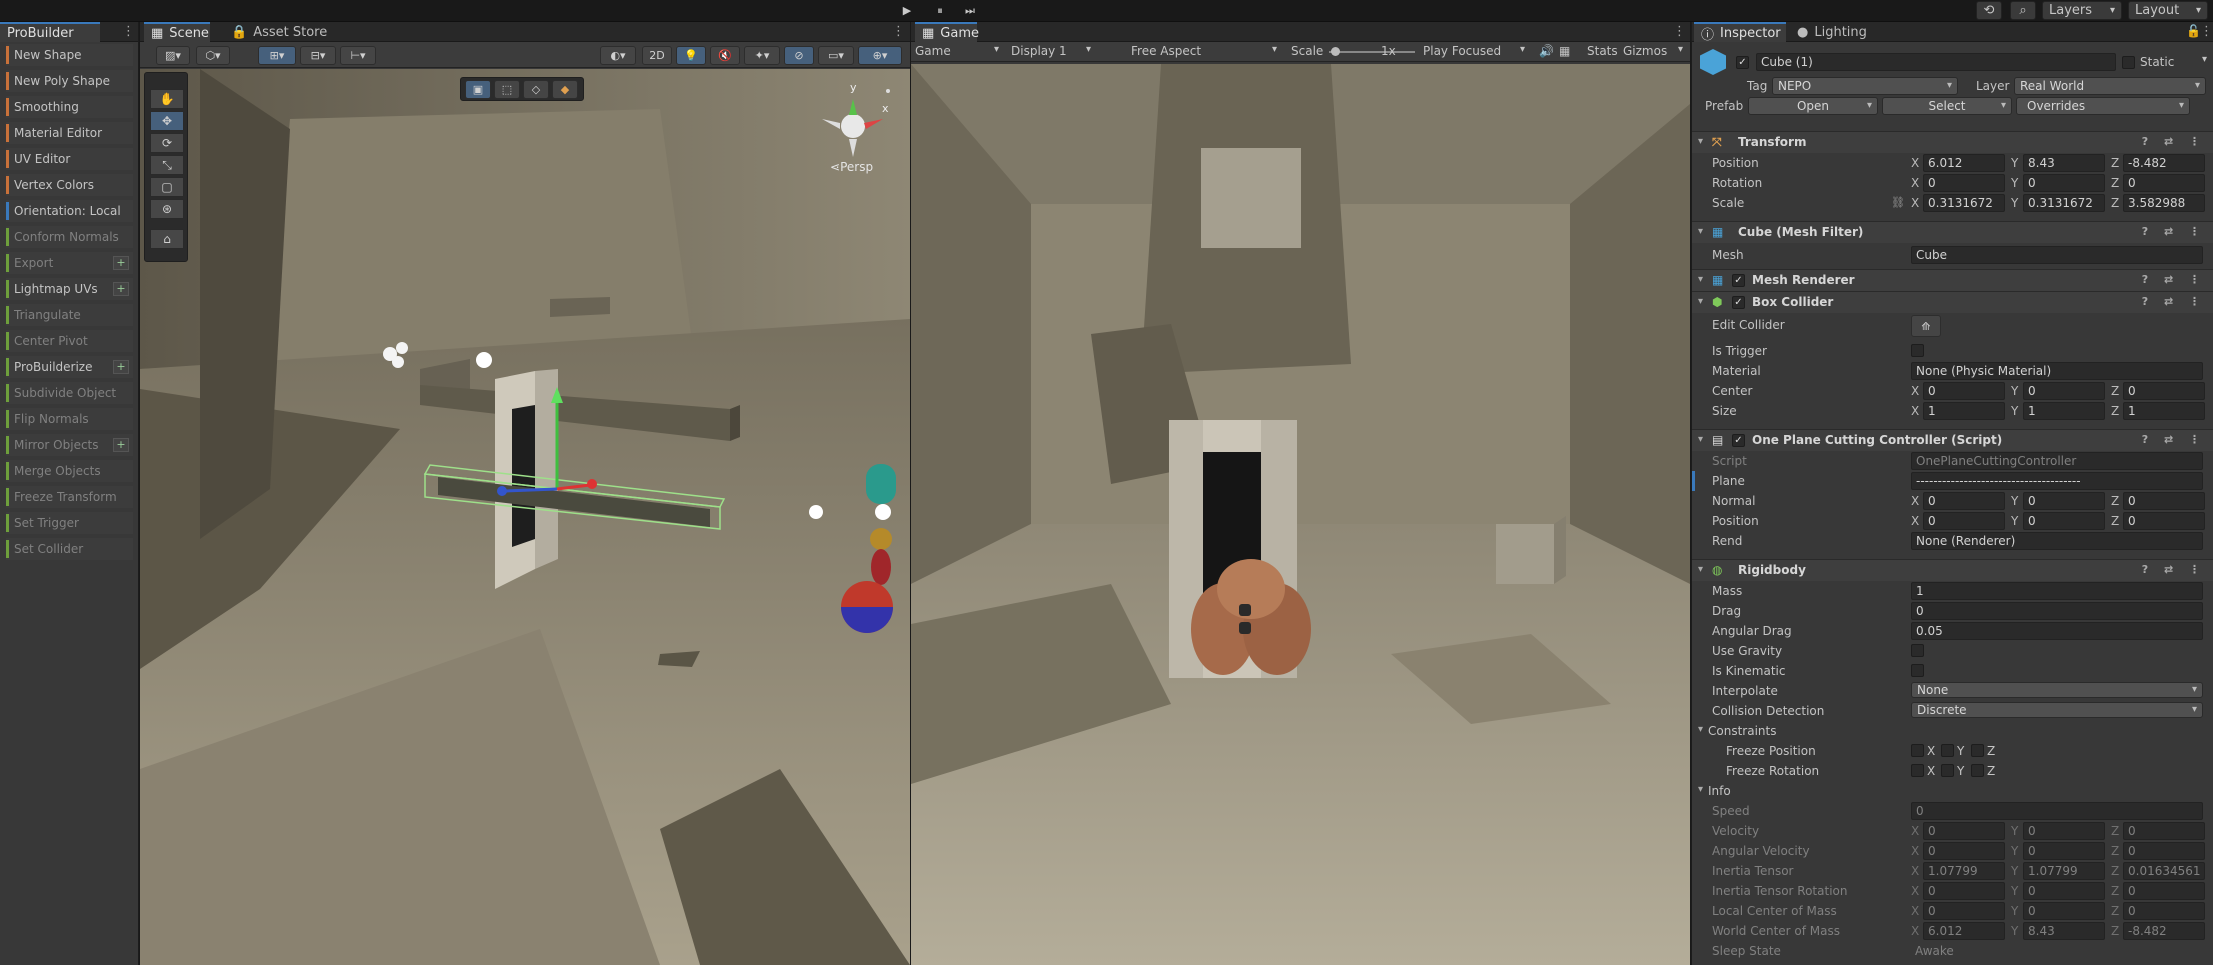 This screenshot has height=965, width=2213. I want to click on probuilder-item: Set Trigger, so click(69, 523).